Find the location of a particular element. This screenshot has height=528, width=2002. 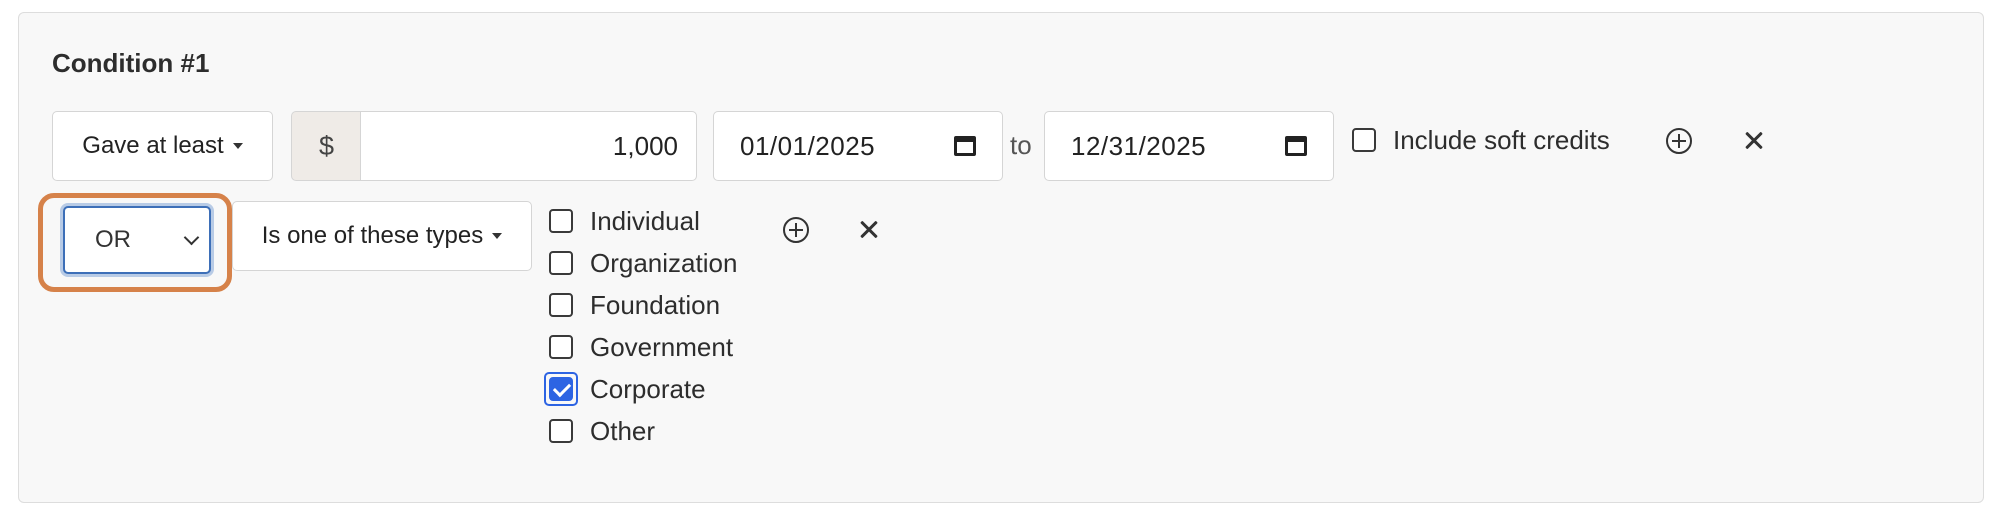

end-date-input: 12/31/2025 is located at coordinates (1189, 146).